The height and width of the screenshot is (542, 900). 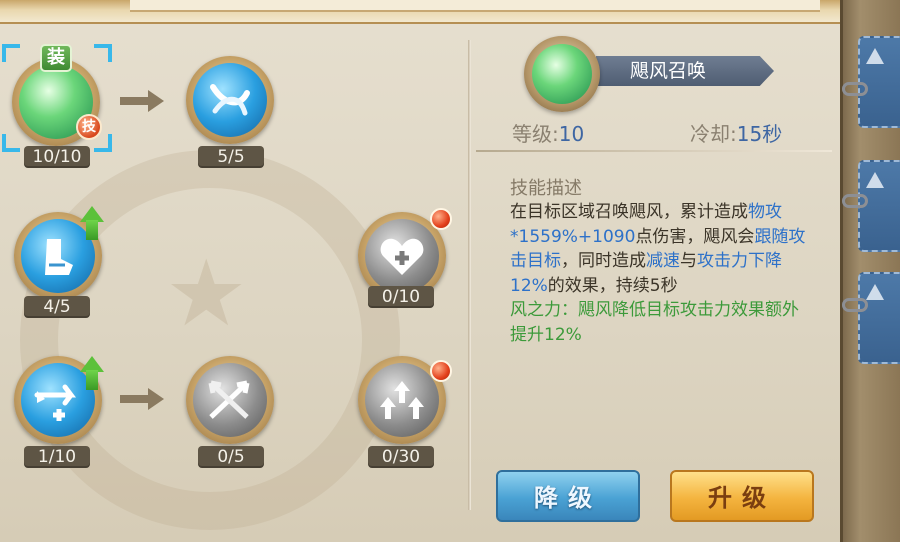 What do you see at coordinates (546, 188) in the screenshot?
I see `description-title: 技能描述` at bounding box center [546, 188].